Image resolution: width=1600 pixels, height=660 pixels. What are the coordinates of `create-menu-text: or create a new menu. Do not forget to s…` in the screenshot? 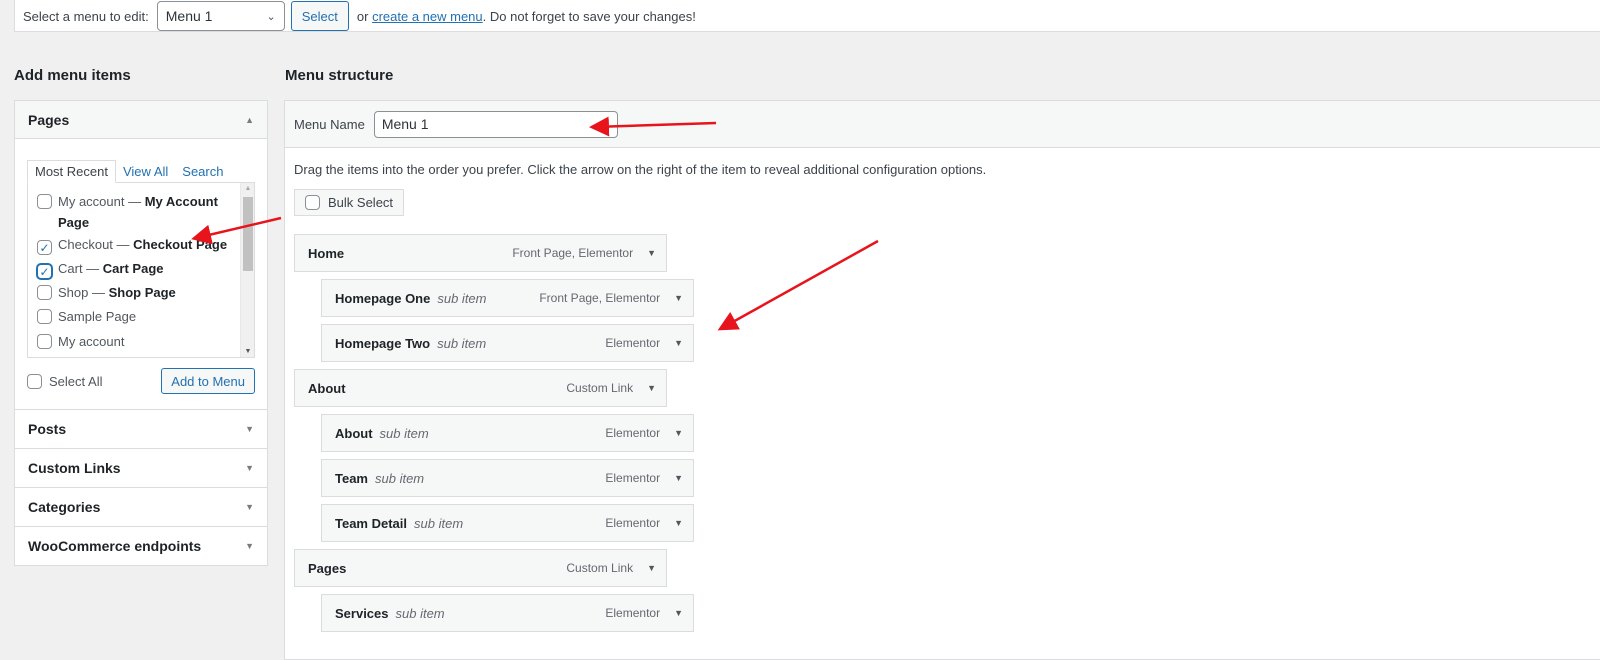 It's located at (526, 16).